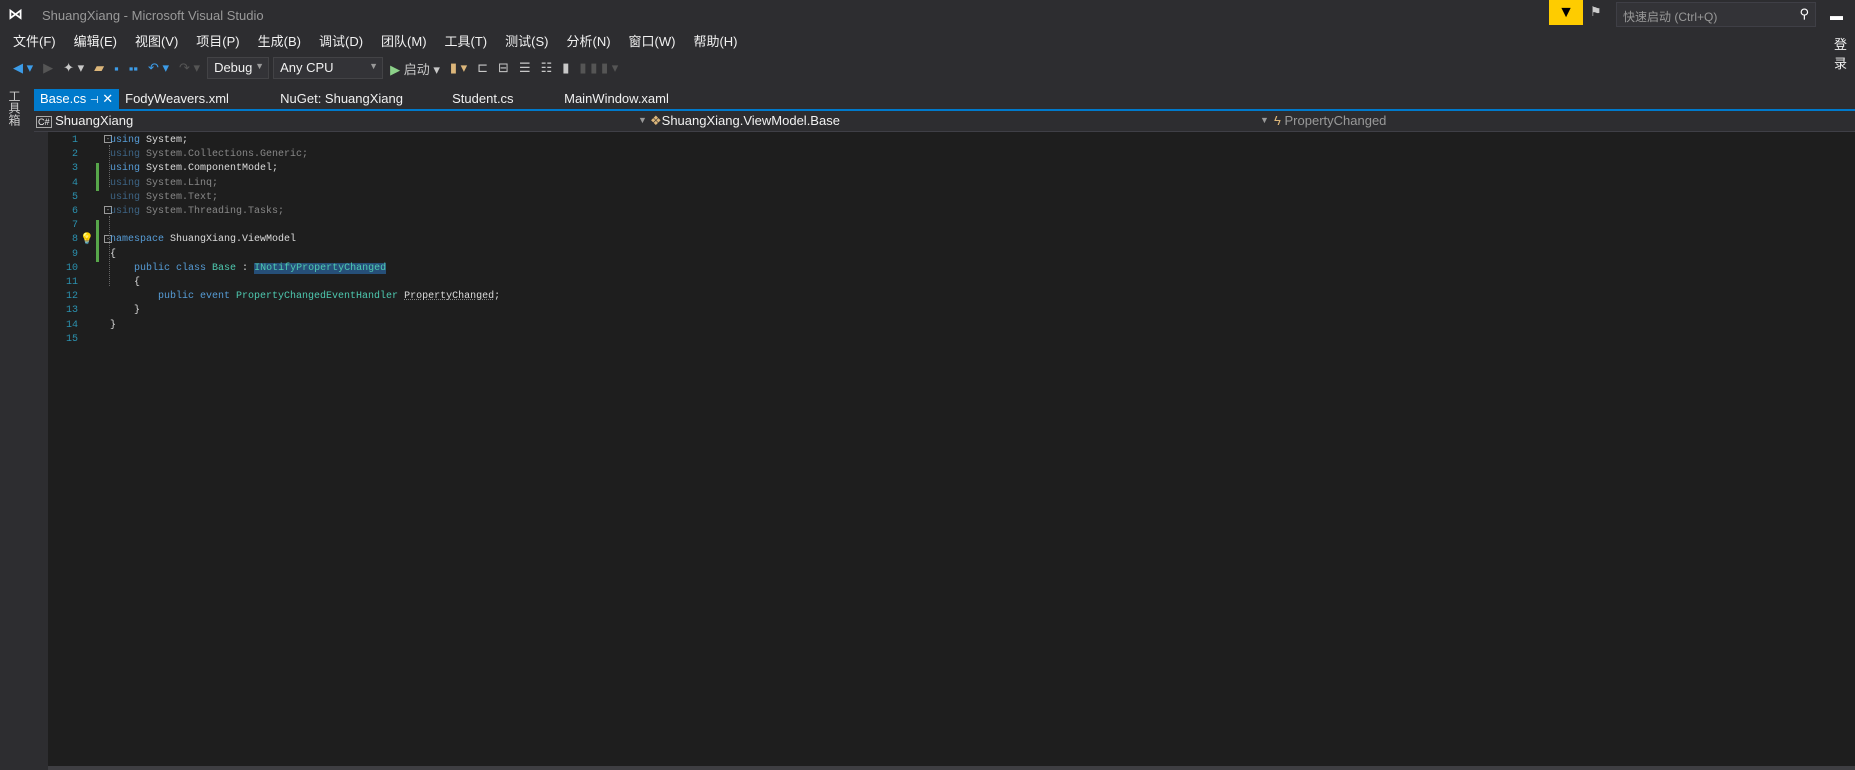 This screenshot has width=1855, height=770. I want to click on menu-window: 窗口(W), so click(652, 42).